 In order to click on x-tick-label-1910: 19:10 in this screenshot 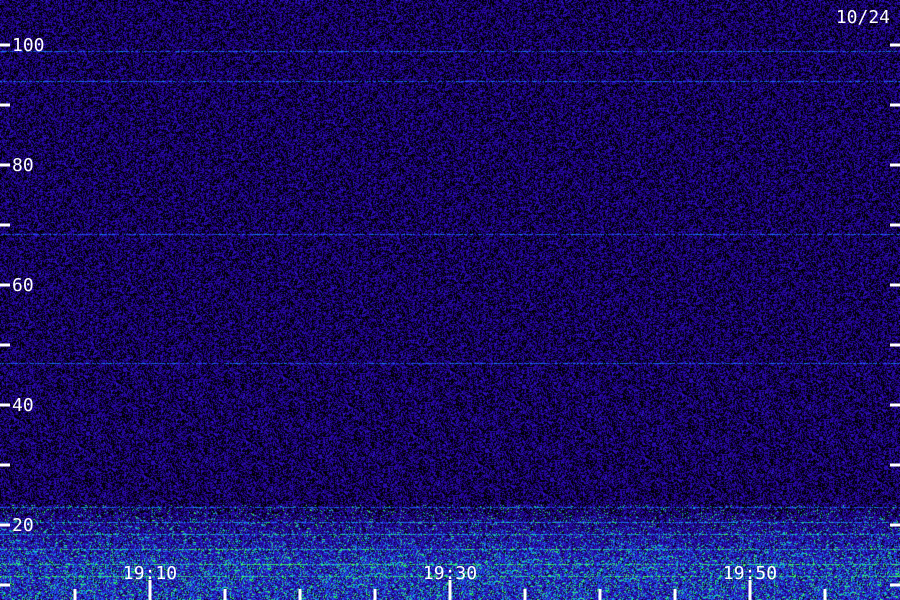, I will do `click(150, 573)`.